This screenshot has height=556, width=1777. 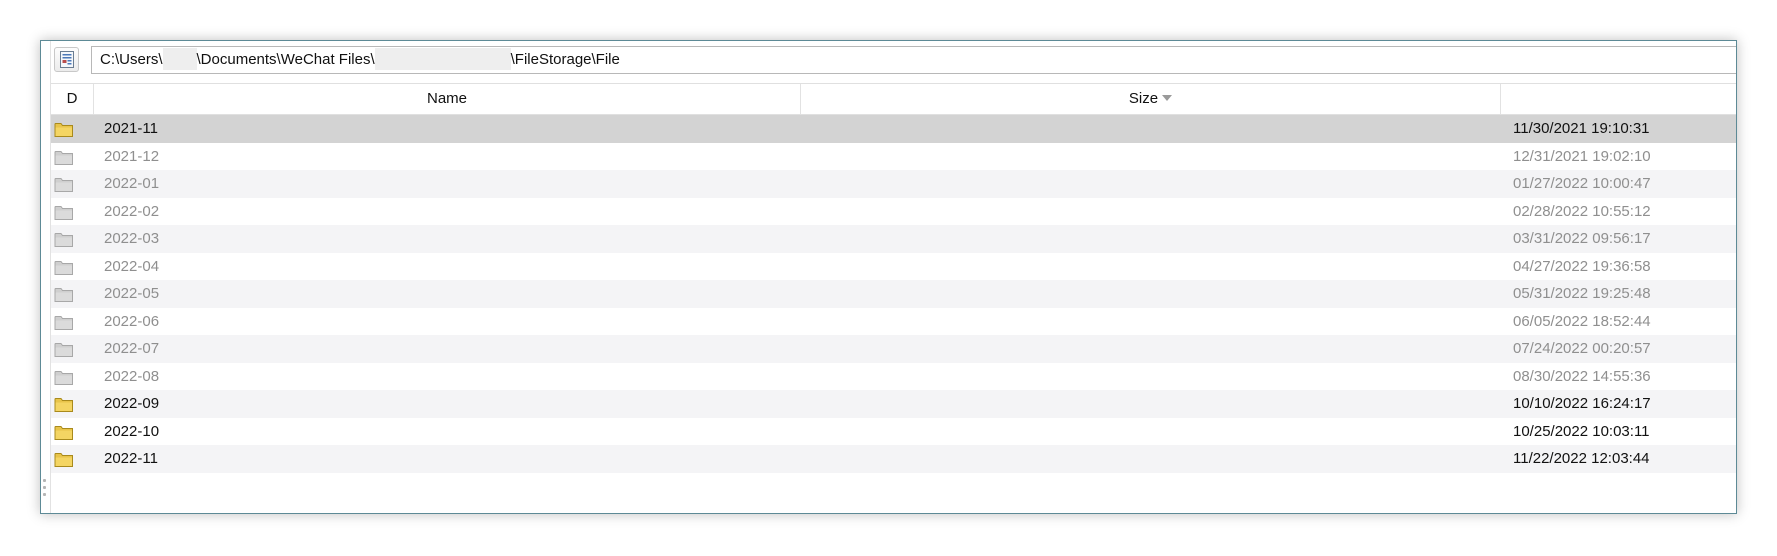 I want to click on column-header-label: Name, so click(x=446, y=98).